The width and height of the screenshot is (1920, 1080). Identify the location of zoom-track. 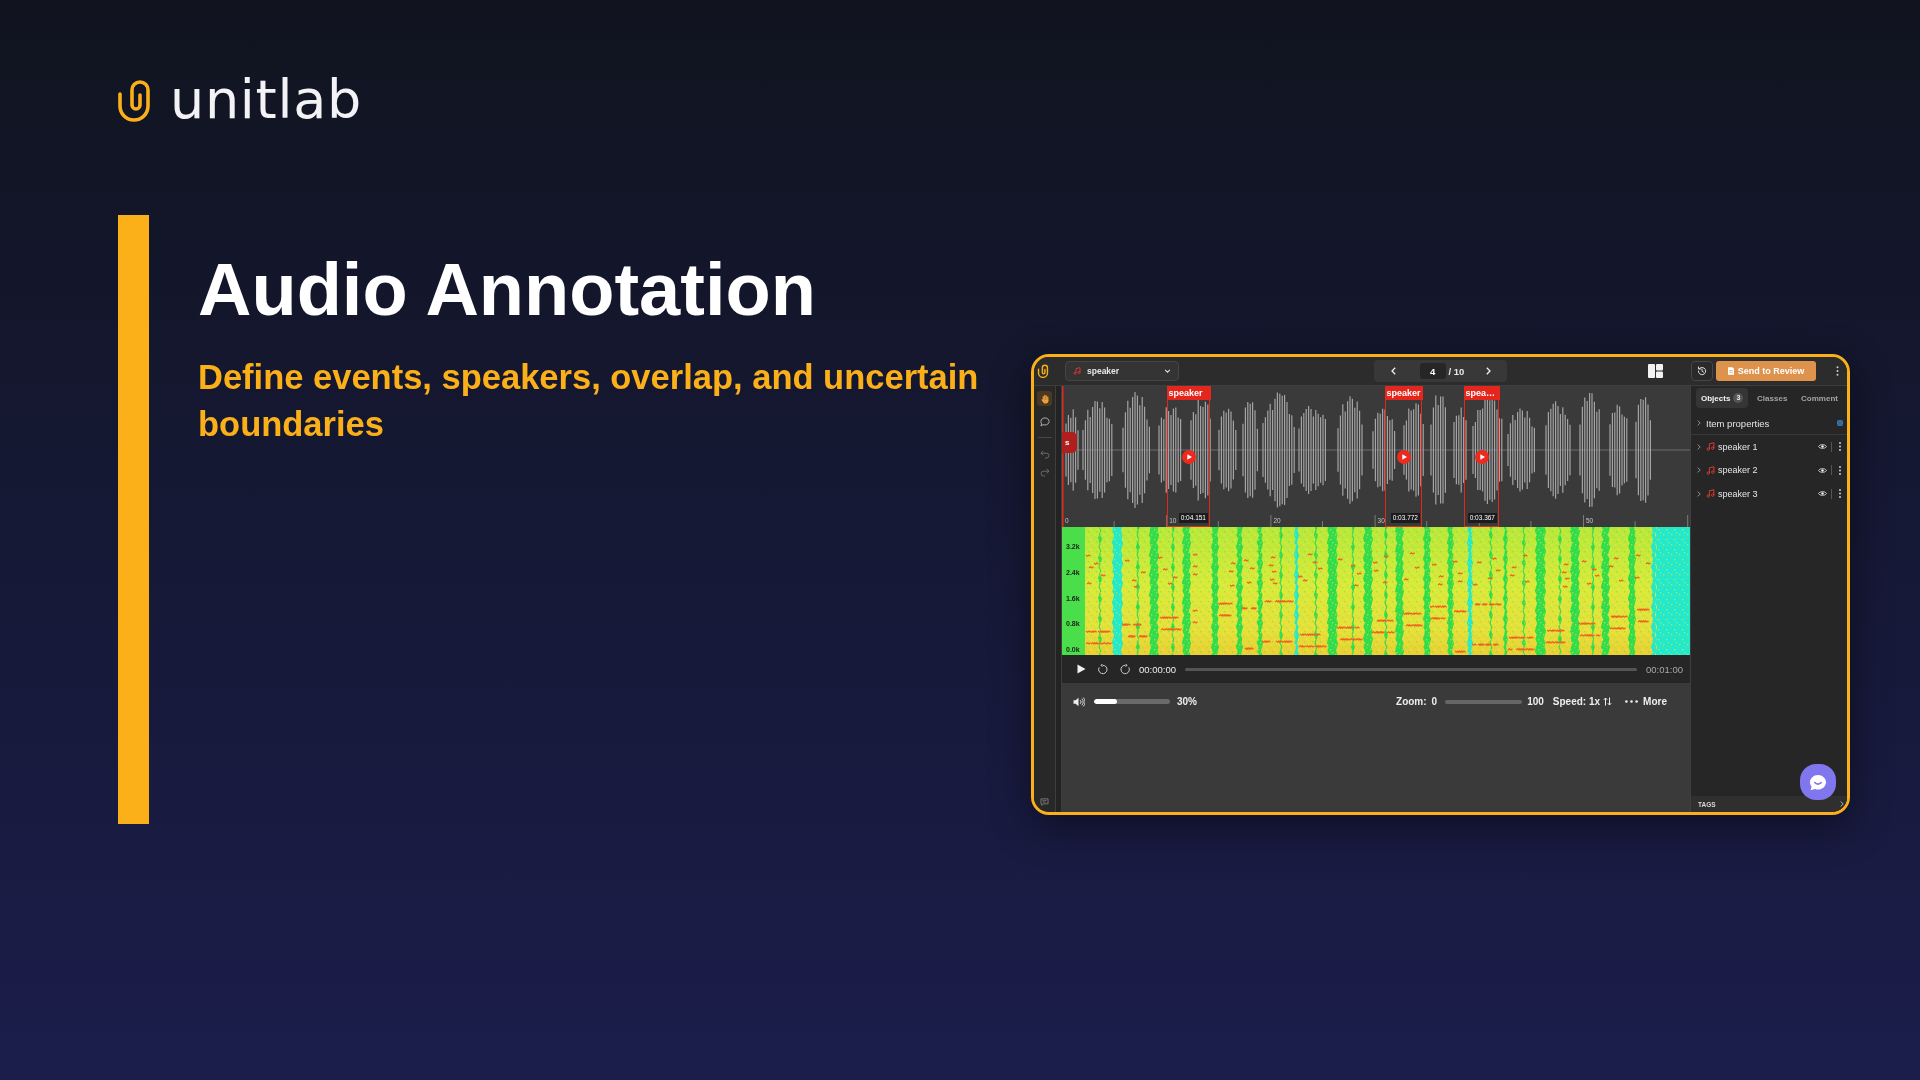
(1484, 701).